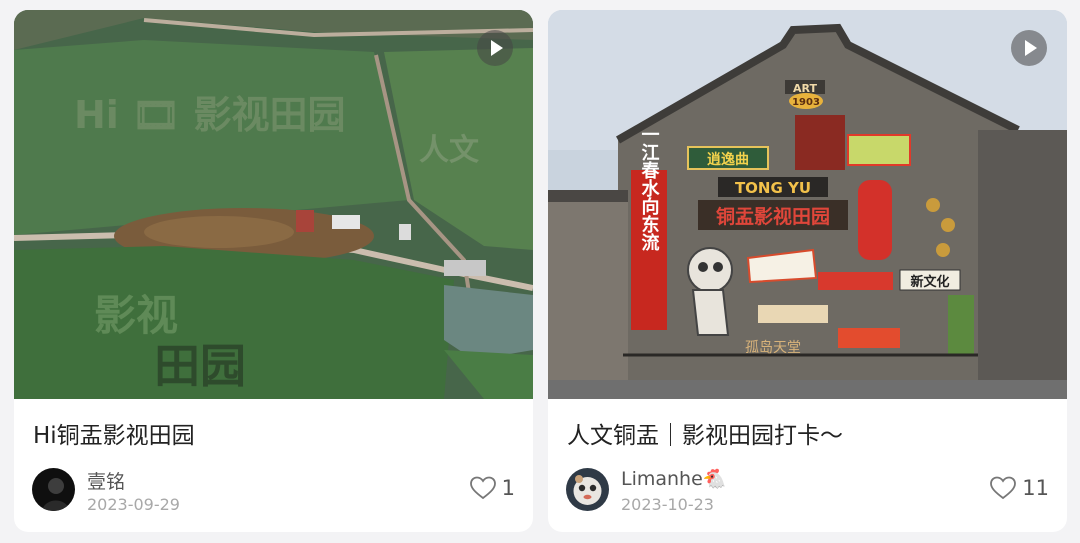  What do you see at coordinates (929, 282) in the screenshot?
I see `sign-new: 新文化` at bounding box center [929, 282].